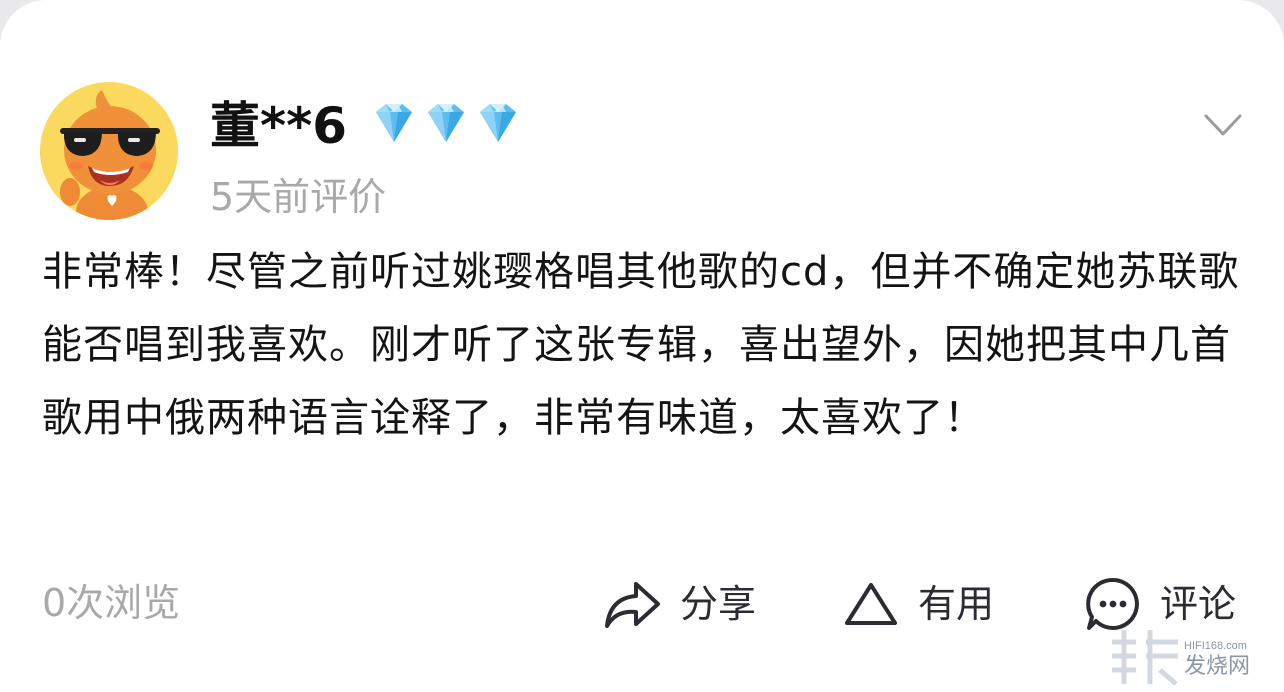 This screenshot has height=692, width=1284. I want to click on review-time: 5天前评价, so click(298, 197).